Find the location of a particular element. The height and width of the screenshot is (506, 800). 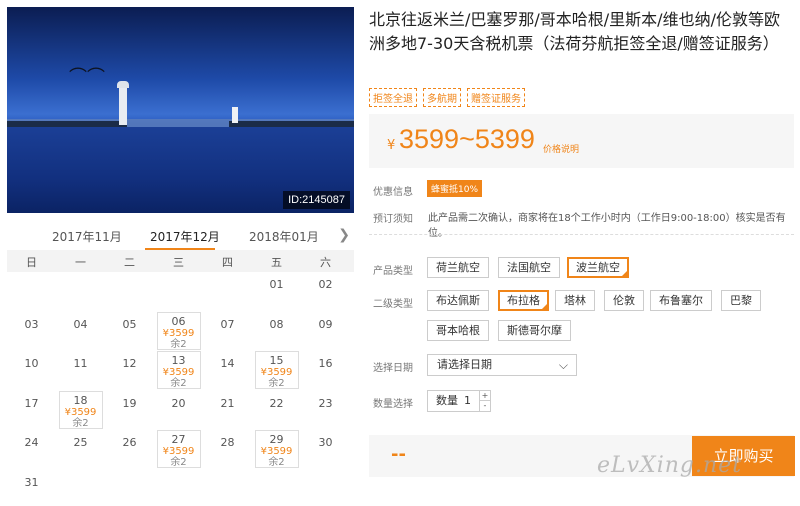

option-stockholm: 斯德哥尔摩 is located at coordinates (534, 330).